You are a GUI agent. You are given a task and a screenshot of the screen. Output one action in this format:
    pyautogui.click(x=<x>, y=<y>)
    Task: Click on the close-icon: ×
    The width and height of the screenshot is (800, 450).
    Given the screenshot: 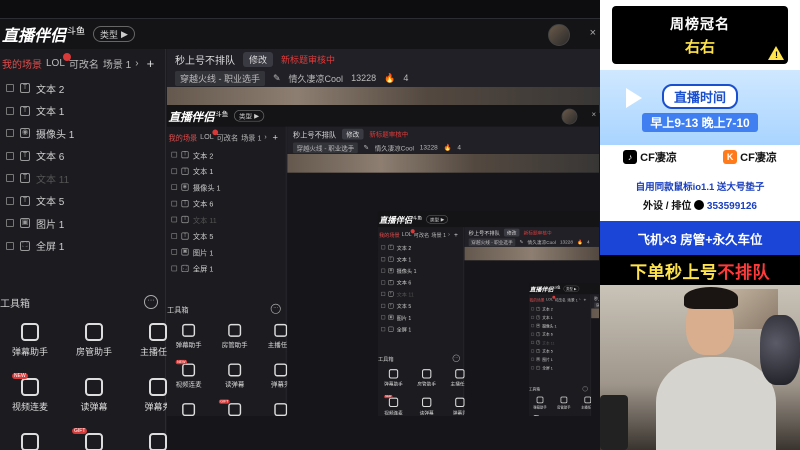 What is the action you would take?
    pyautogui.click(x=593, y=115)
    